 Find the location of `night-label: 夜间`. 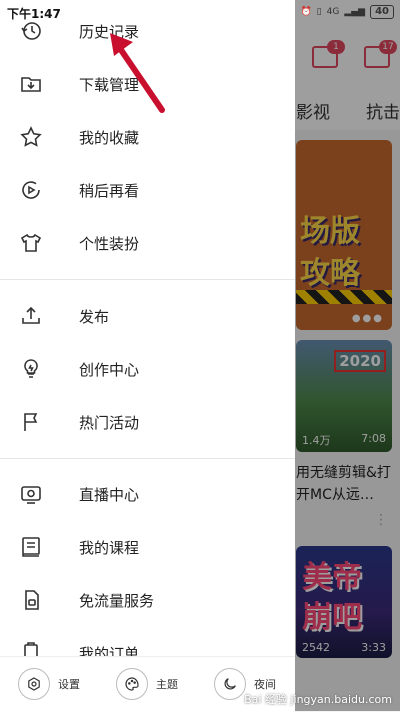

night-label: 夜间 is located at coordinates (265, 684).